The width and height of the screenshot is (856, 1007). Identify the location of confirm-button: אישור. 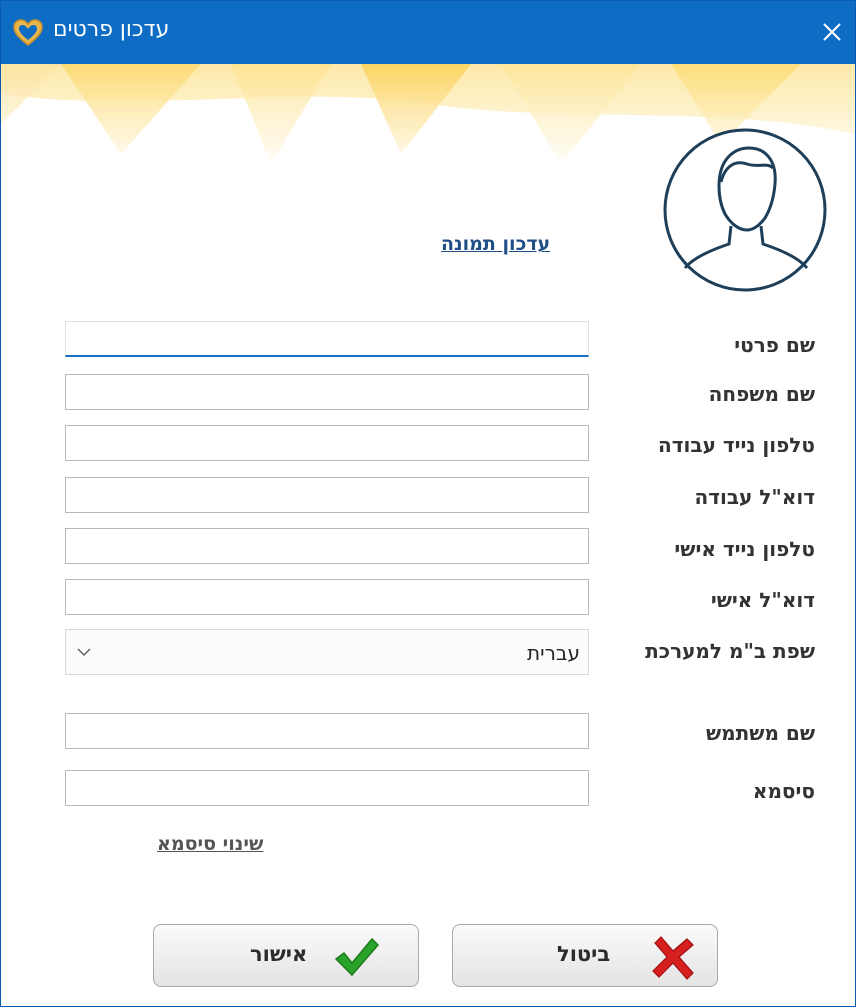
(286, 955).